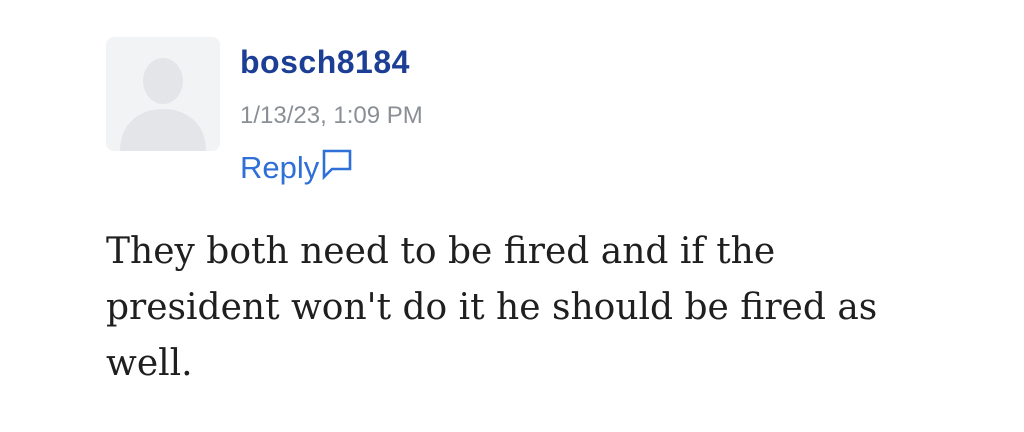 The width and height of the screenshot is (1024, 432). Describe the element at coordinates (331, 115) in the screenshot. I see `timestamp: 1/13/23, 1:09 PM` at that location.